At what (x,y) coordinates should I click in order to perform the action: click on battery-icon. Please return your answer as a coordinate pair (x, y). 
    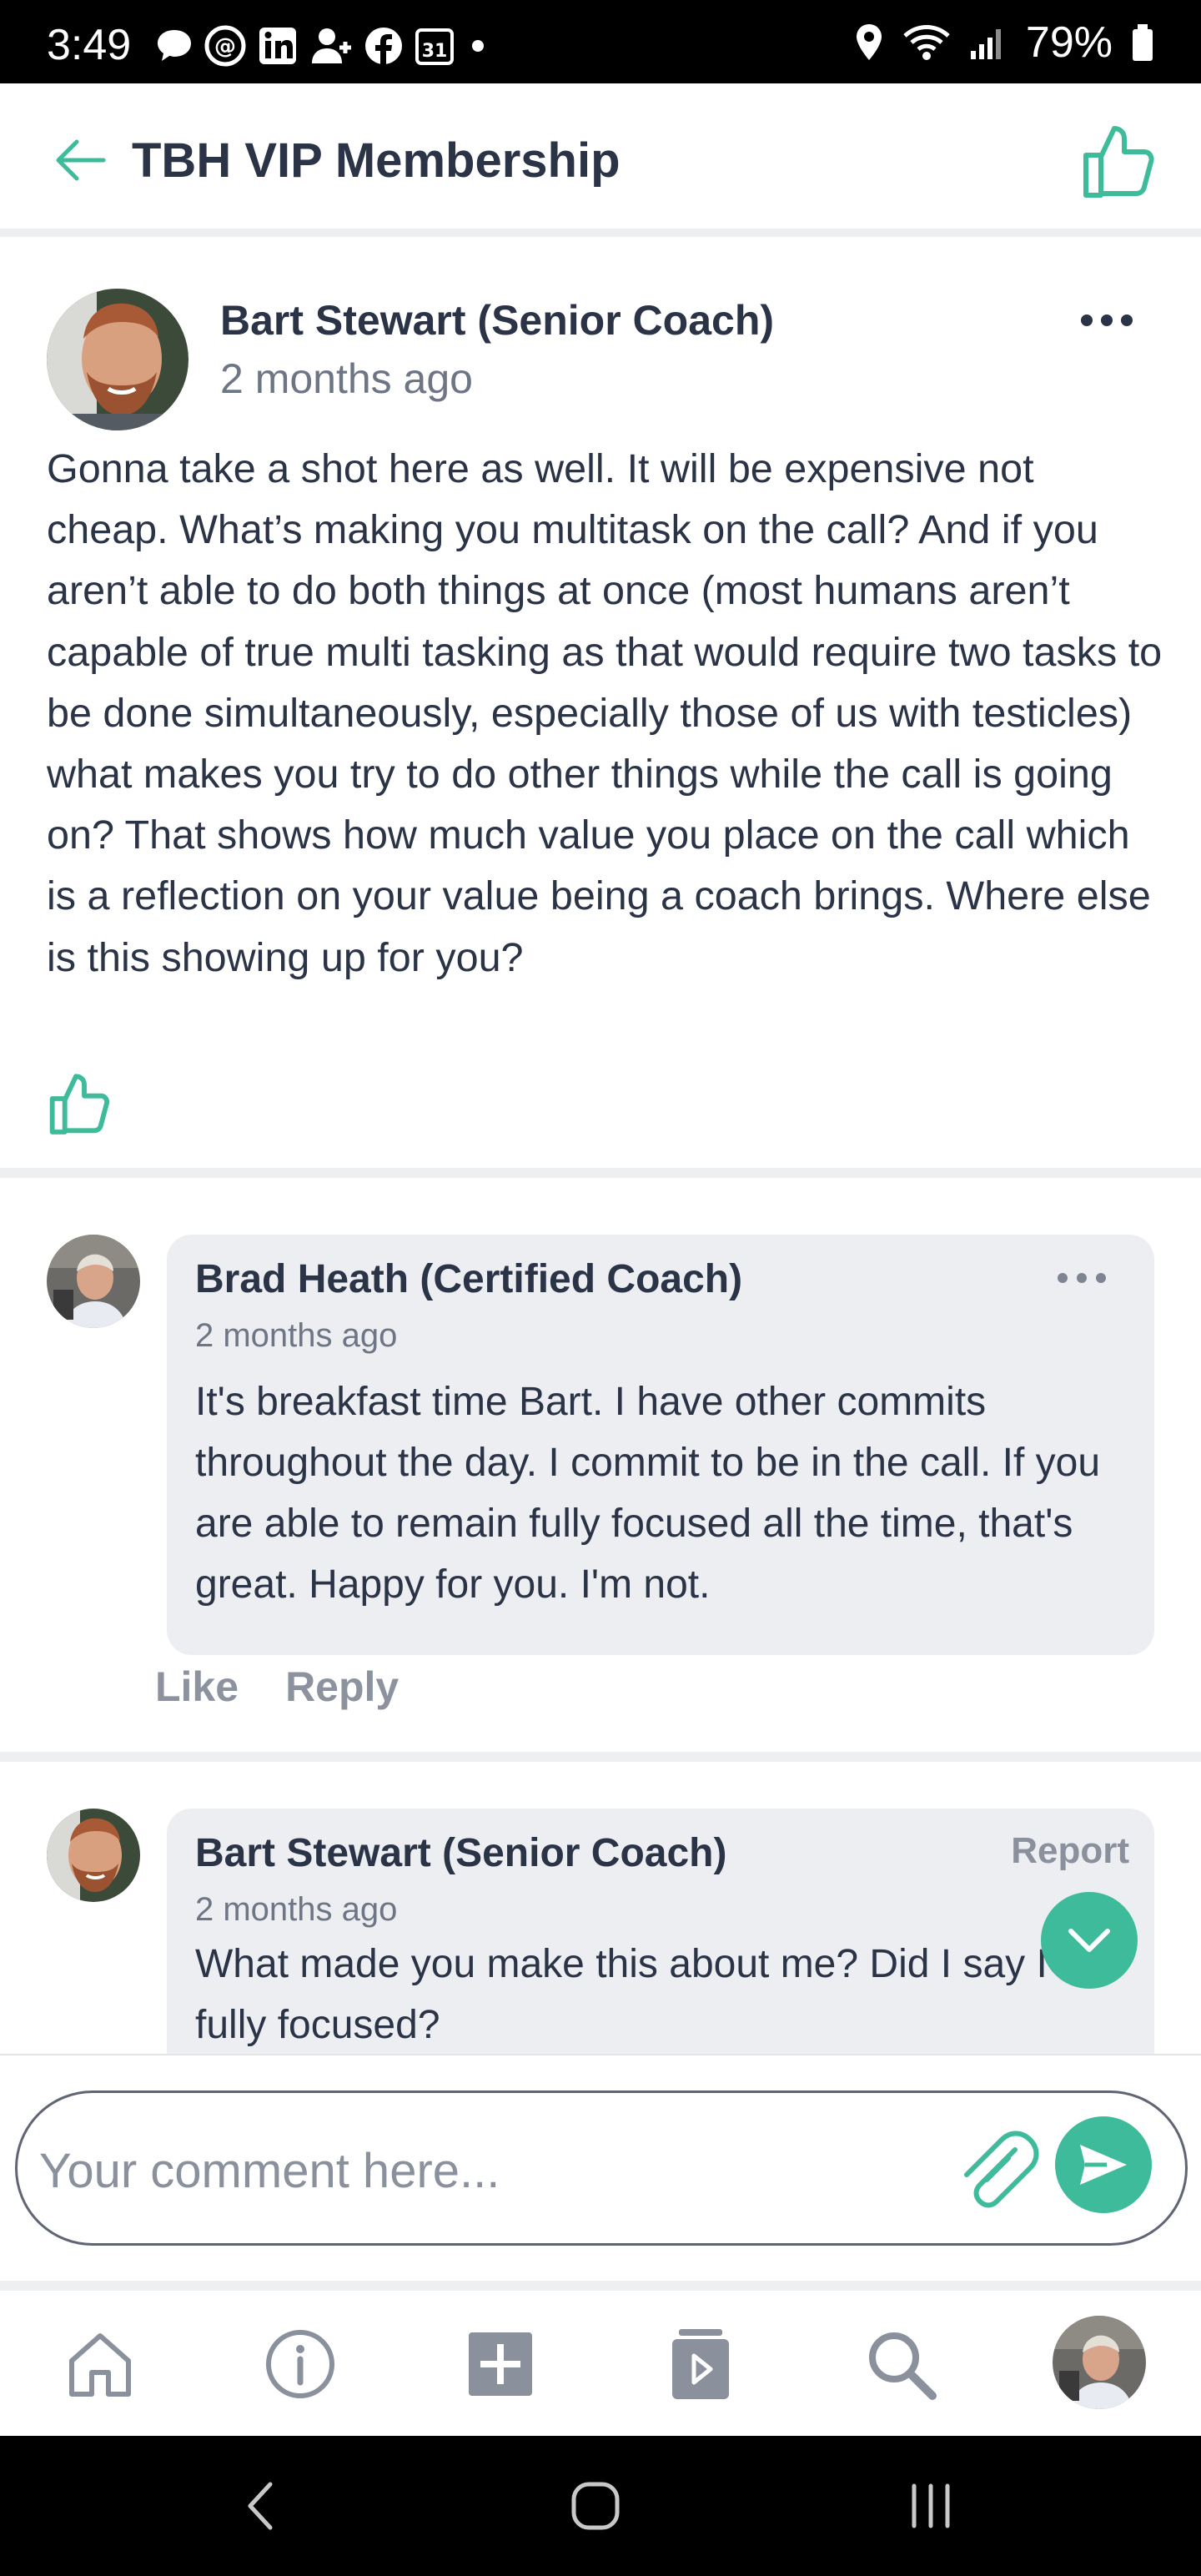
    Looking at the image, I should click on (1143, 42).